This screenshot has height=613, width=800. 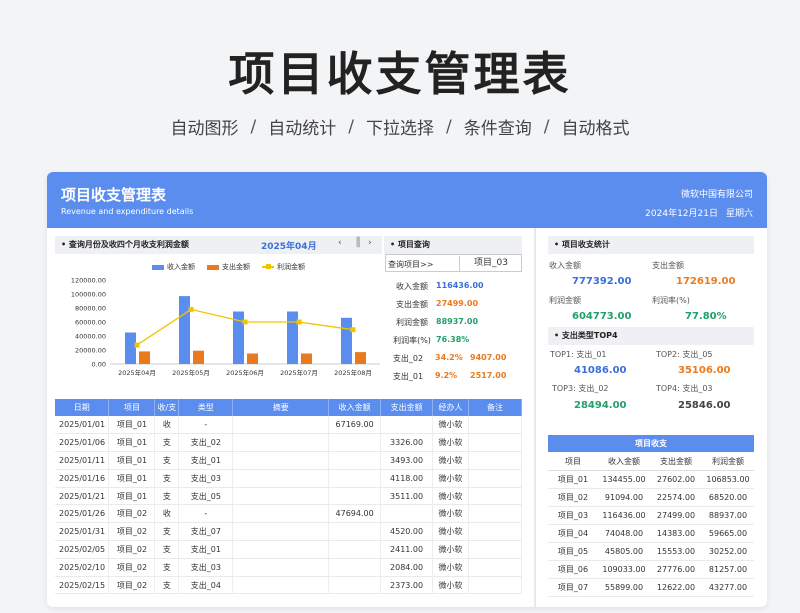 What do you see at coordinates (651, 479) in the screenshot?
I see `table-row: 项目_01 134455.00 27602.00 106853.00` at bounding box center [651, 479].